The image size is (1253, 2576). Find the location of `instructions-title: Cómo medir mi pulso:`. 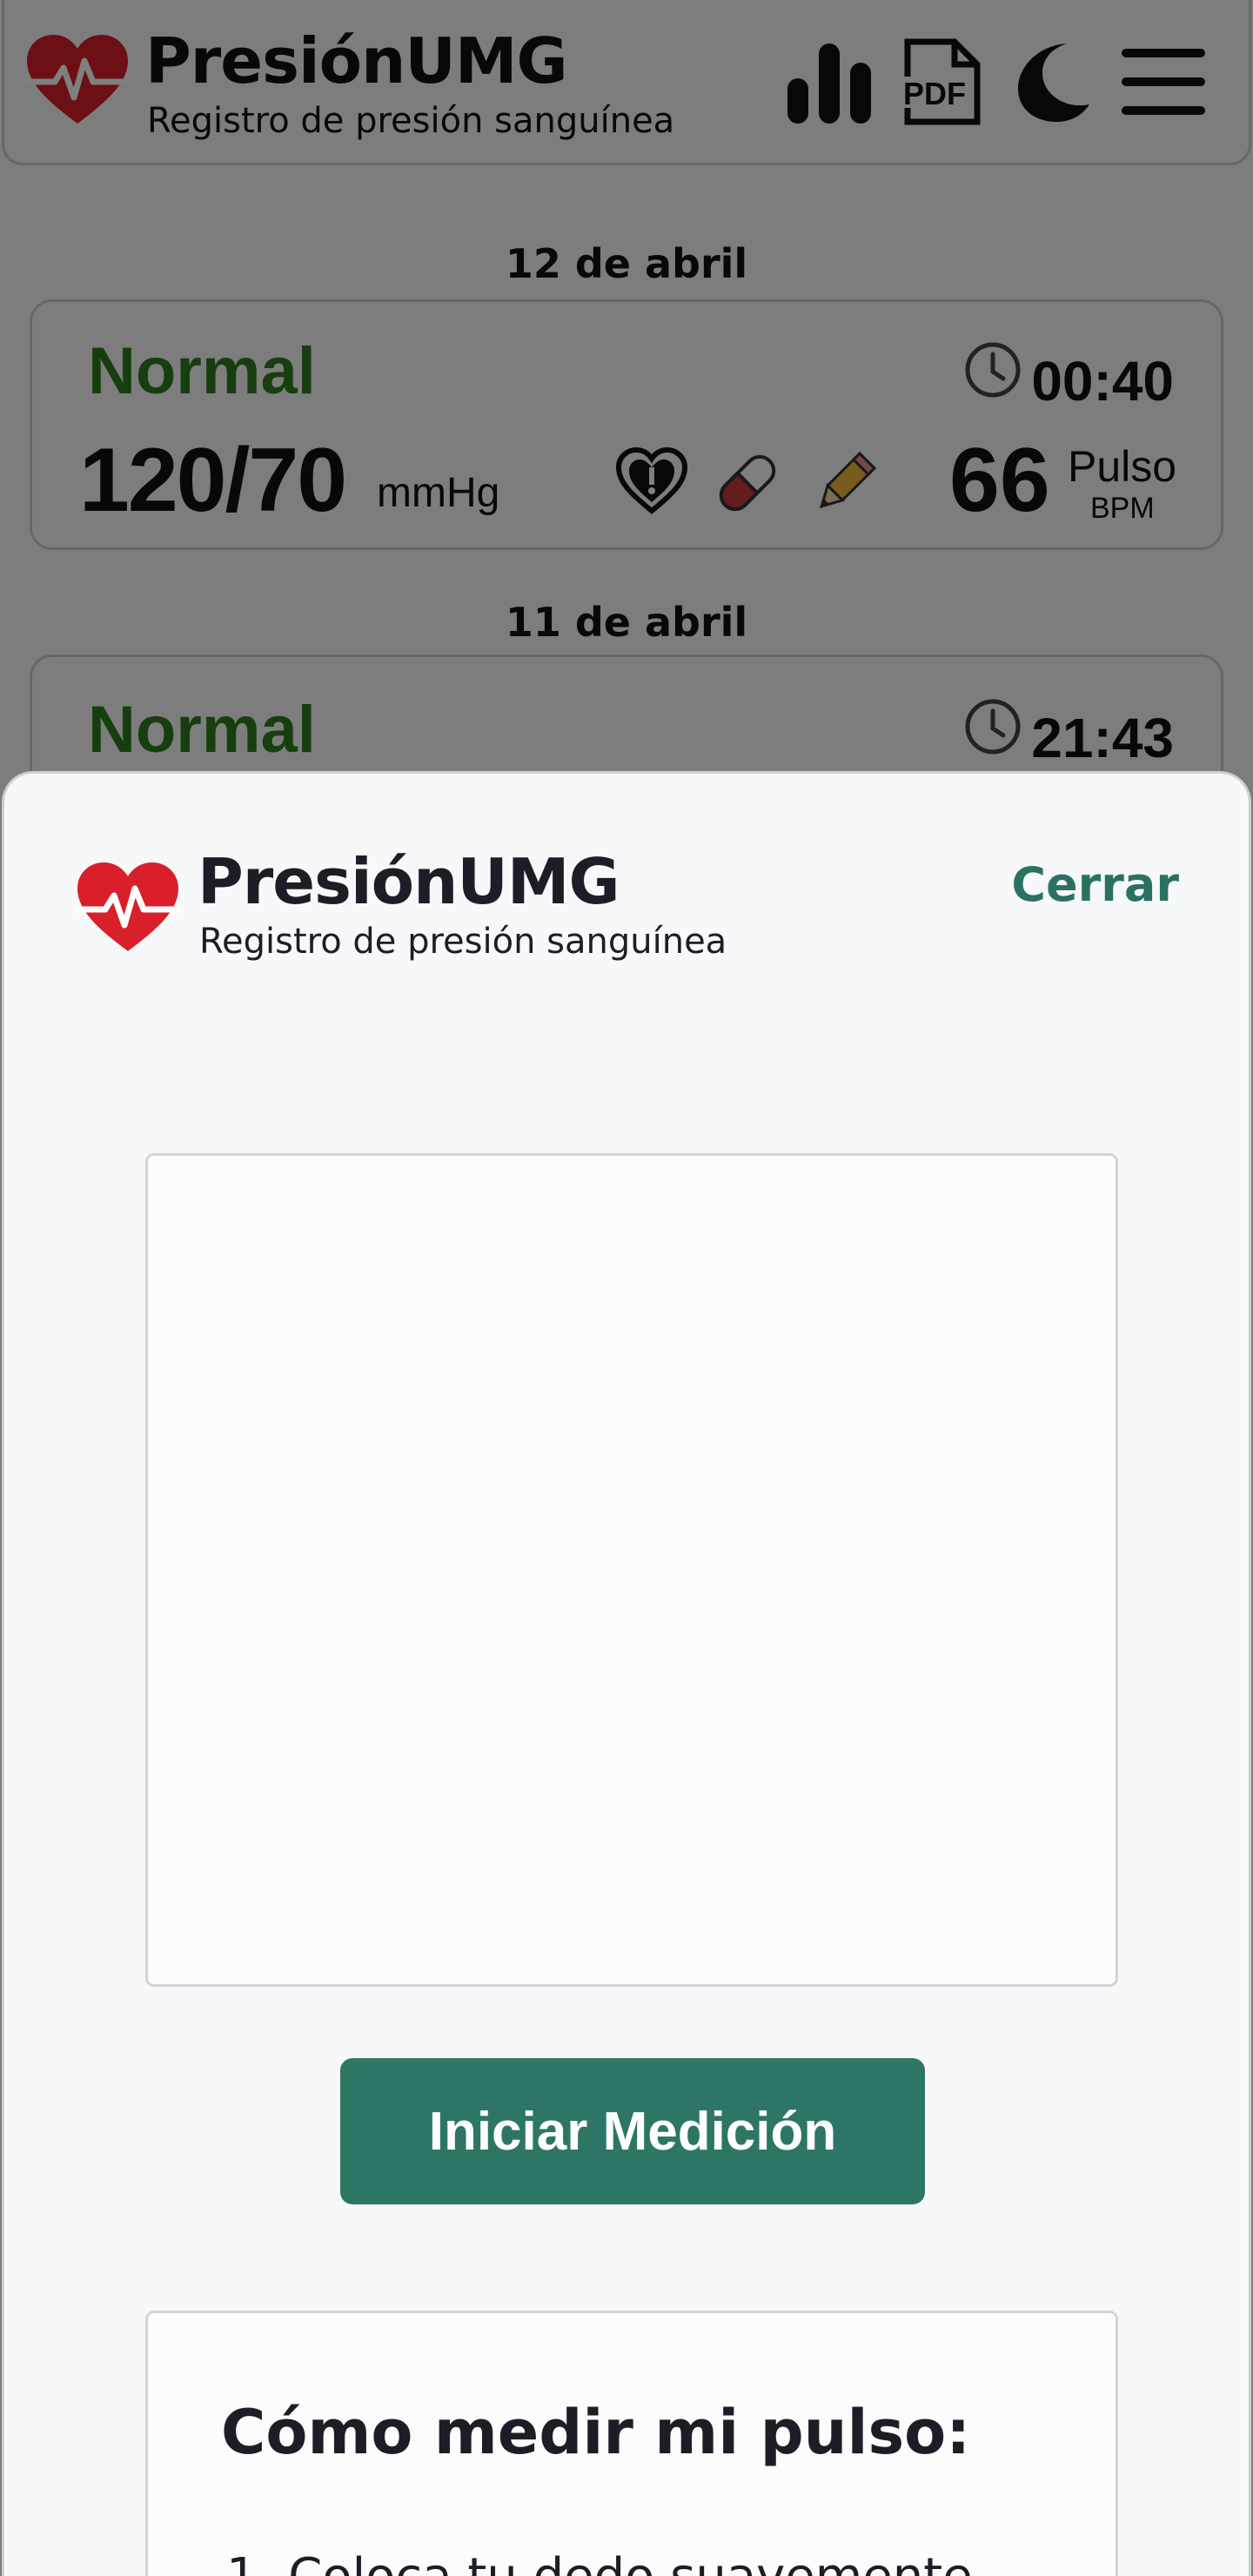

instructions-title: Cómo medir mi pulso: is located at coordinates (596, 2432).